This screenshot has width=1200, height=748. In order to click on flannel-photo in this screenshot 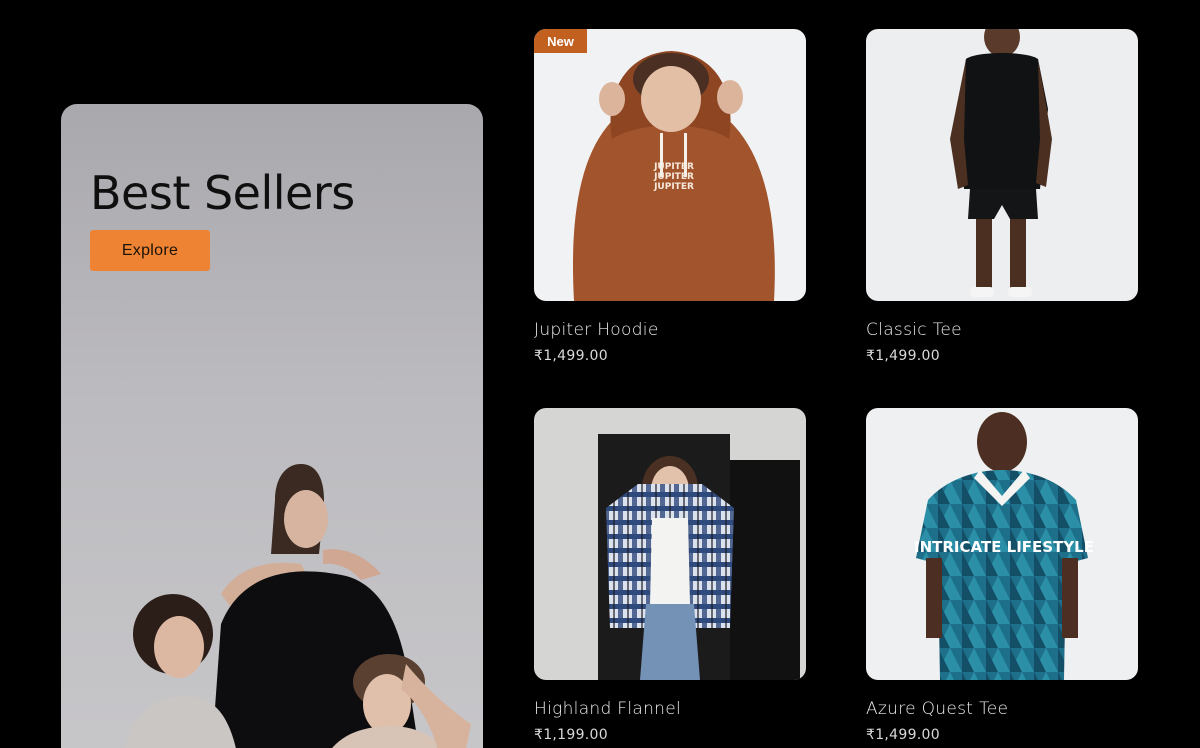, I will do `click(670, 544)`.